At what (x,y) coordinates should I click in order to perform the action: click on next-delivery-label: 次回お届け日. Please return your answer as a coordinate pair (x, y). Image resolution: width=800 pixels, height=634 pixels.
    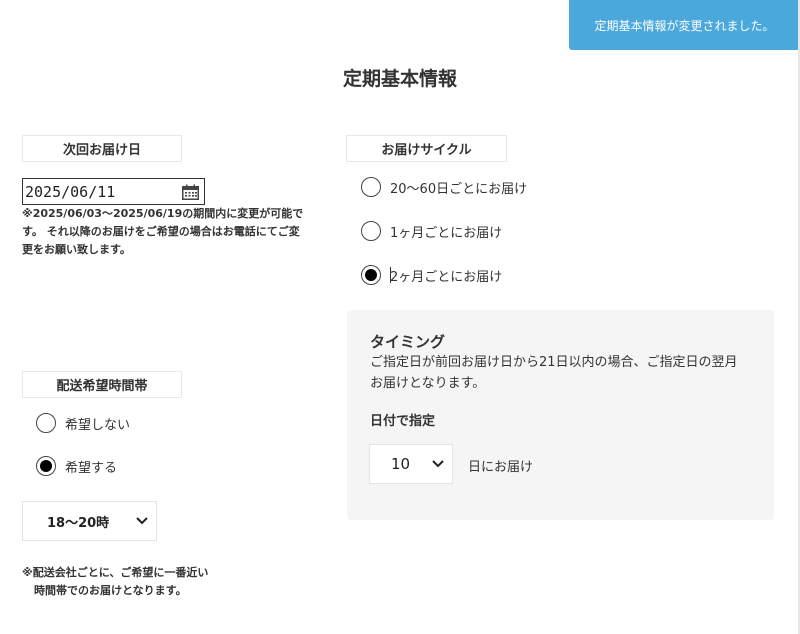
    Looking at the image, I should click on (102, 148).